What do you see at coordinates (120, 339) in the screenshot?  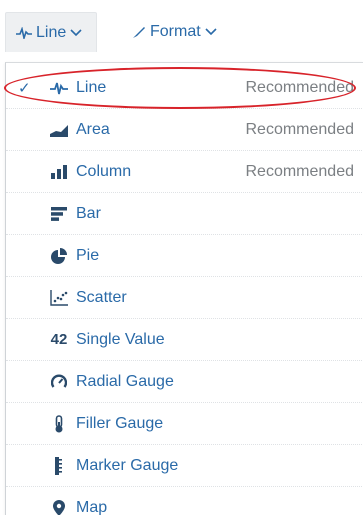 I see `menu-item-label: Single Value` at bounding box center [120, 339].